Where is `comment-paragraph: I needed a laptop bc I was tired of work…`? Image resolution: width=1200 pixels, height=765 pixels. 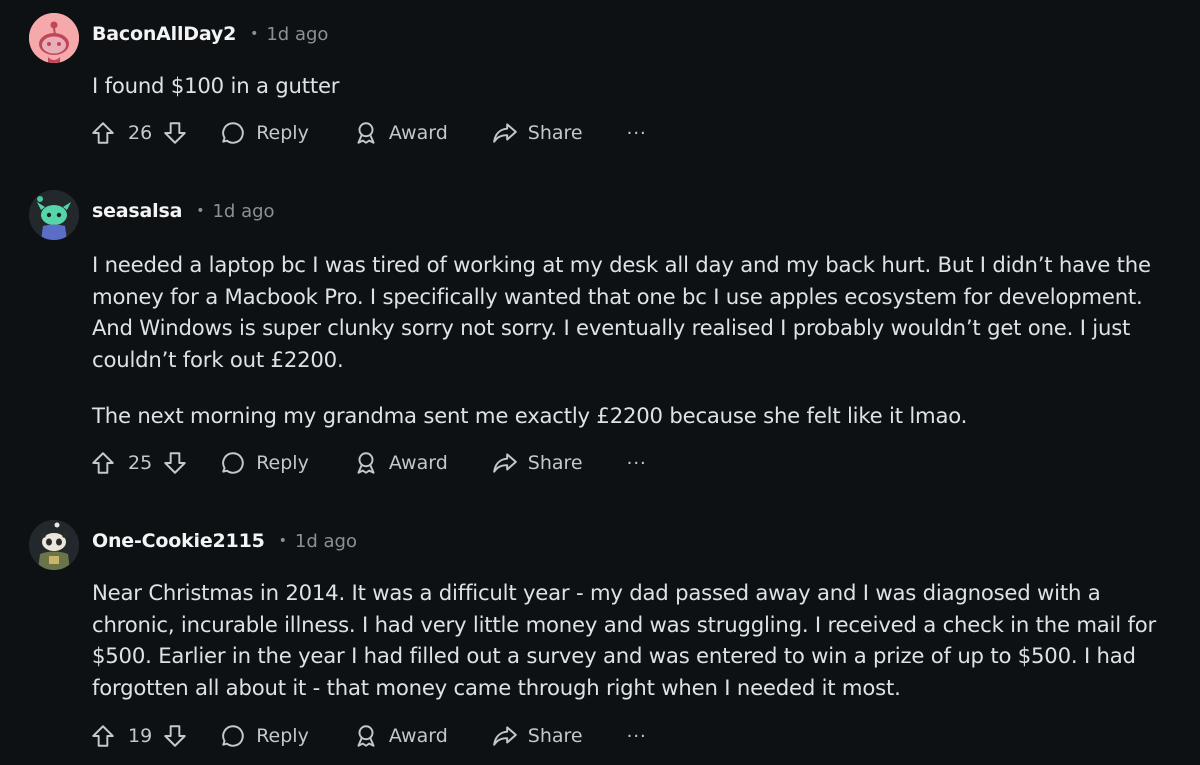
comment-paragraph: I needed a laptop bc I was tired of work… is located at coordinates (621, 312).